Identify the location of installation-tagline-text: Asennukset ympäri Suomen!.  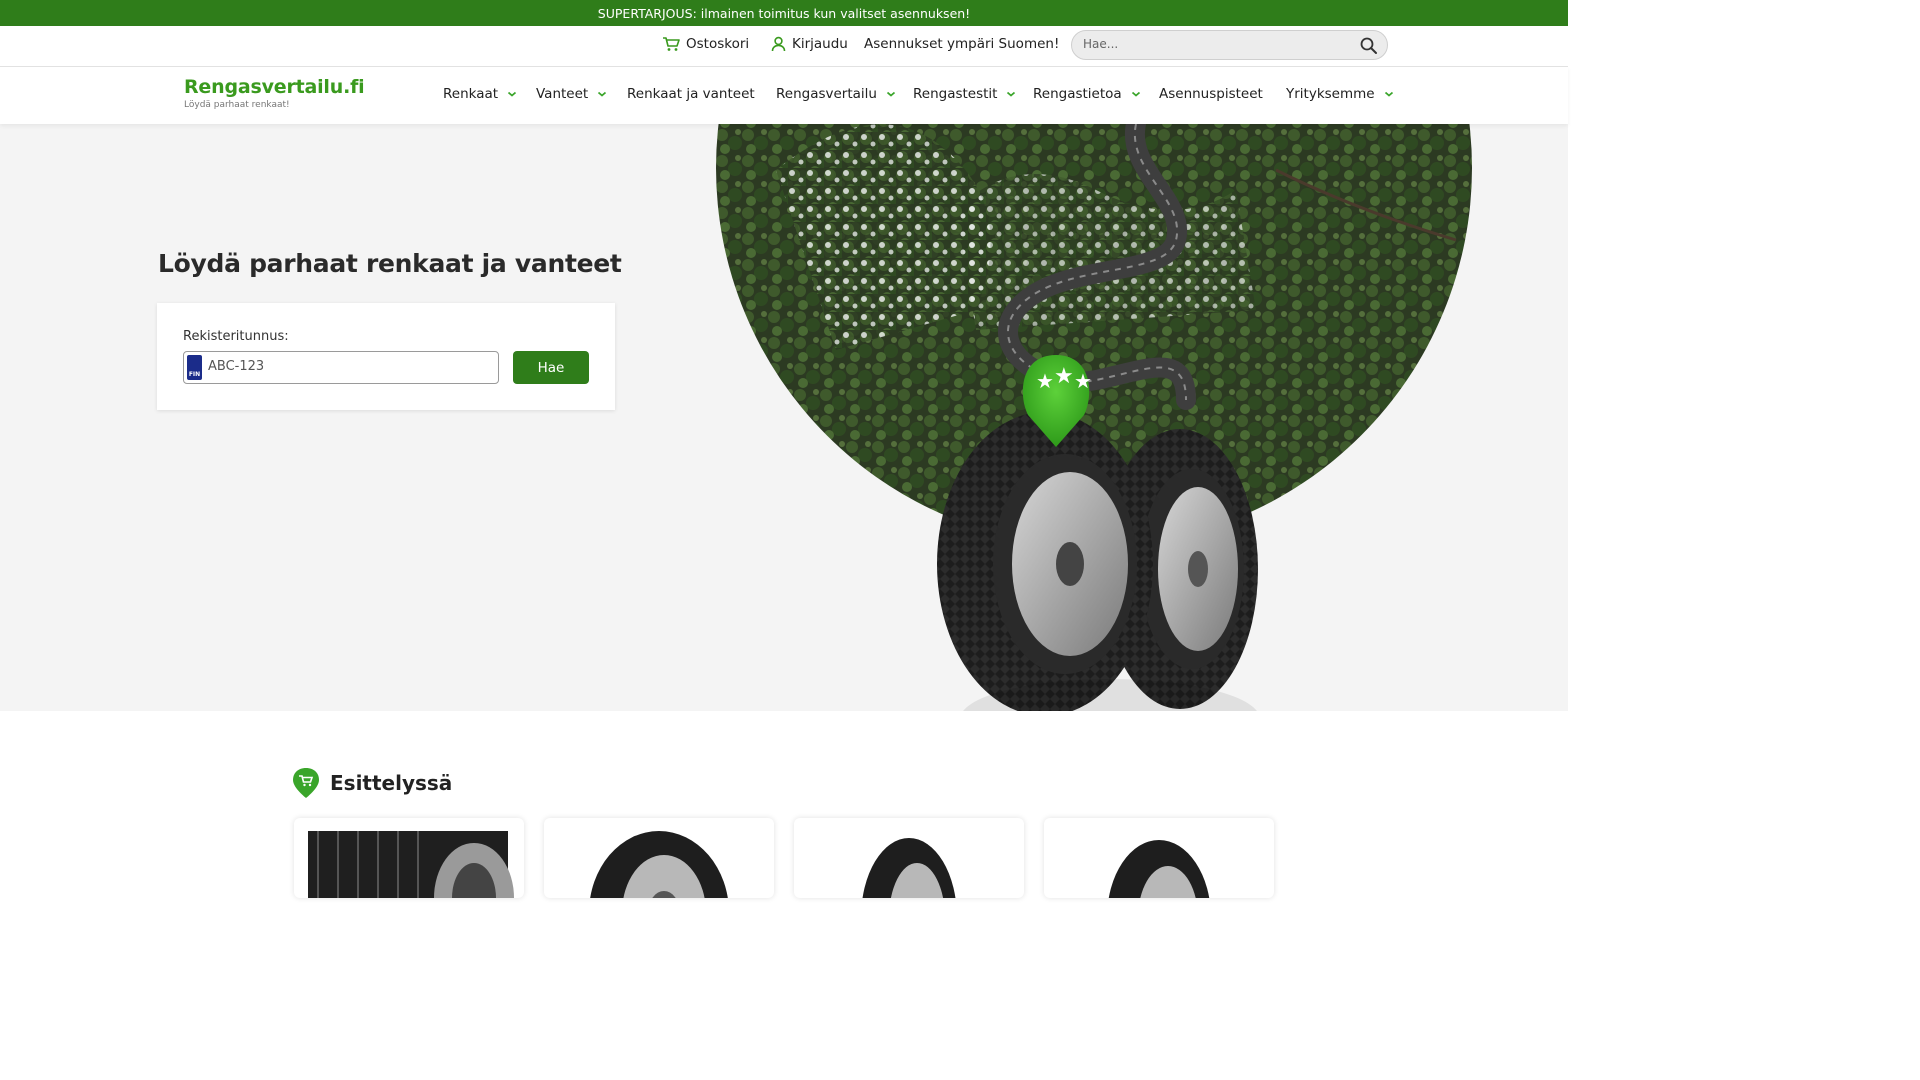
(962, 44).